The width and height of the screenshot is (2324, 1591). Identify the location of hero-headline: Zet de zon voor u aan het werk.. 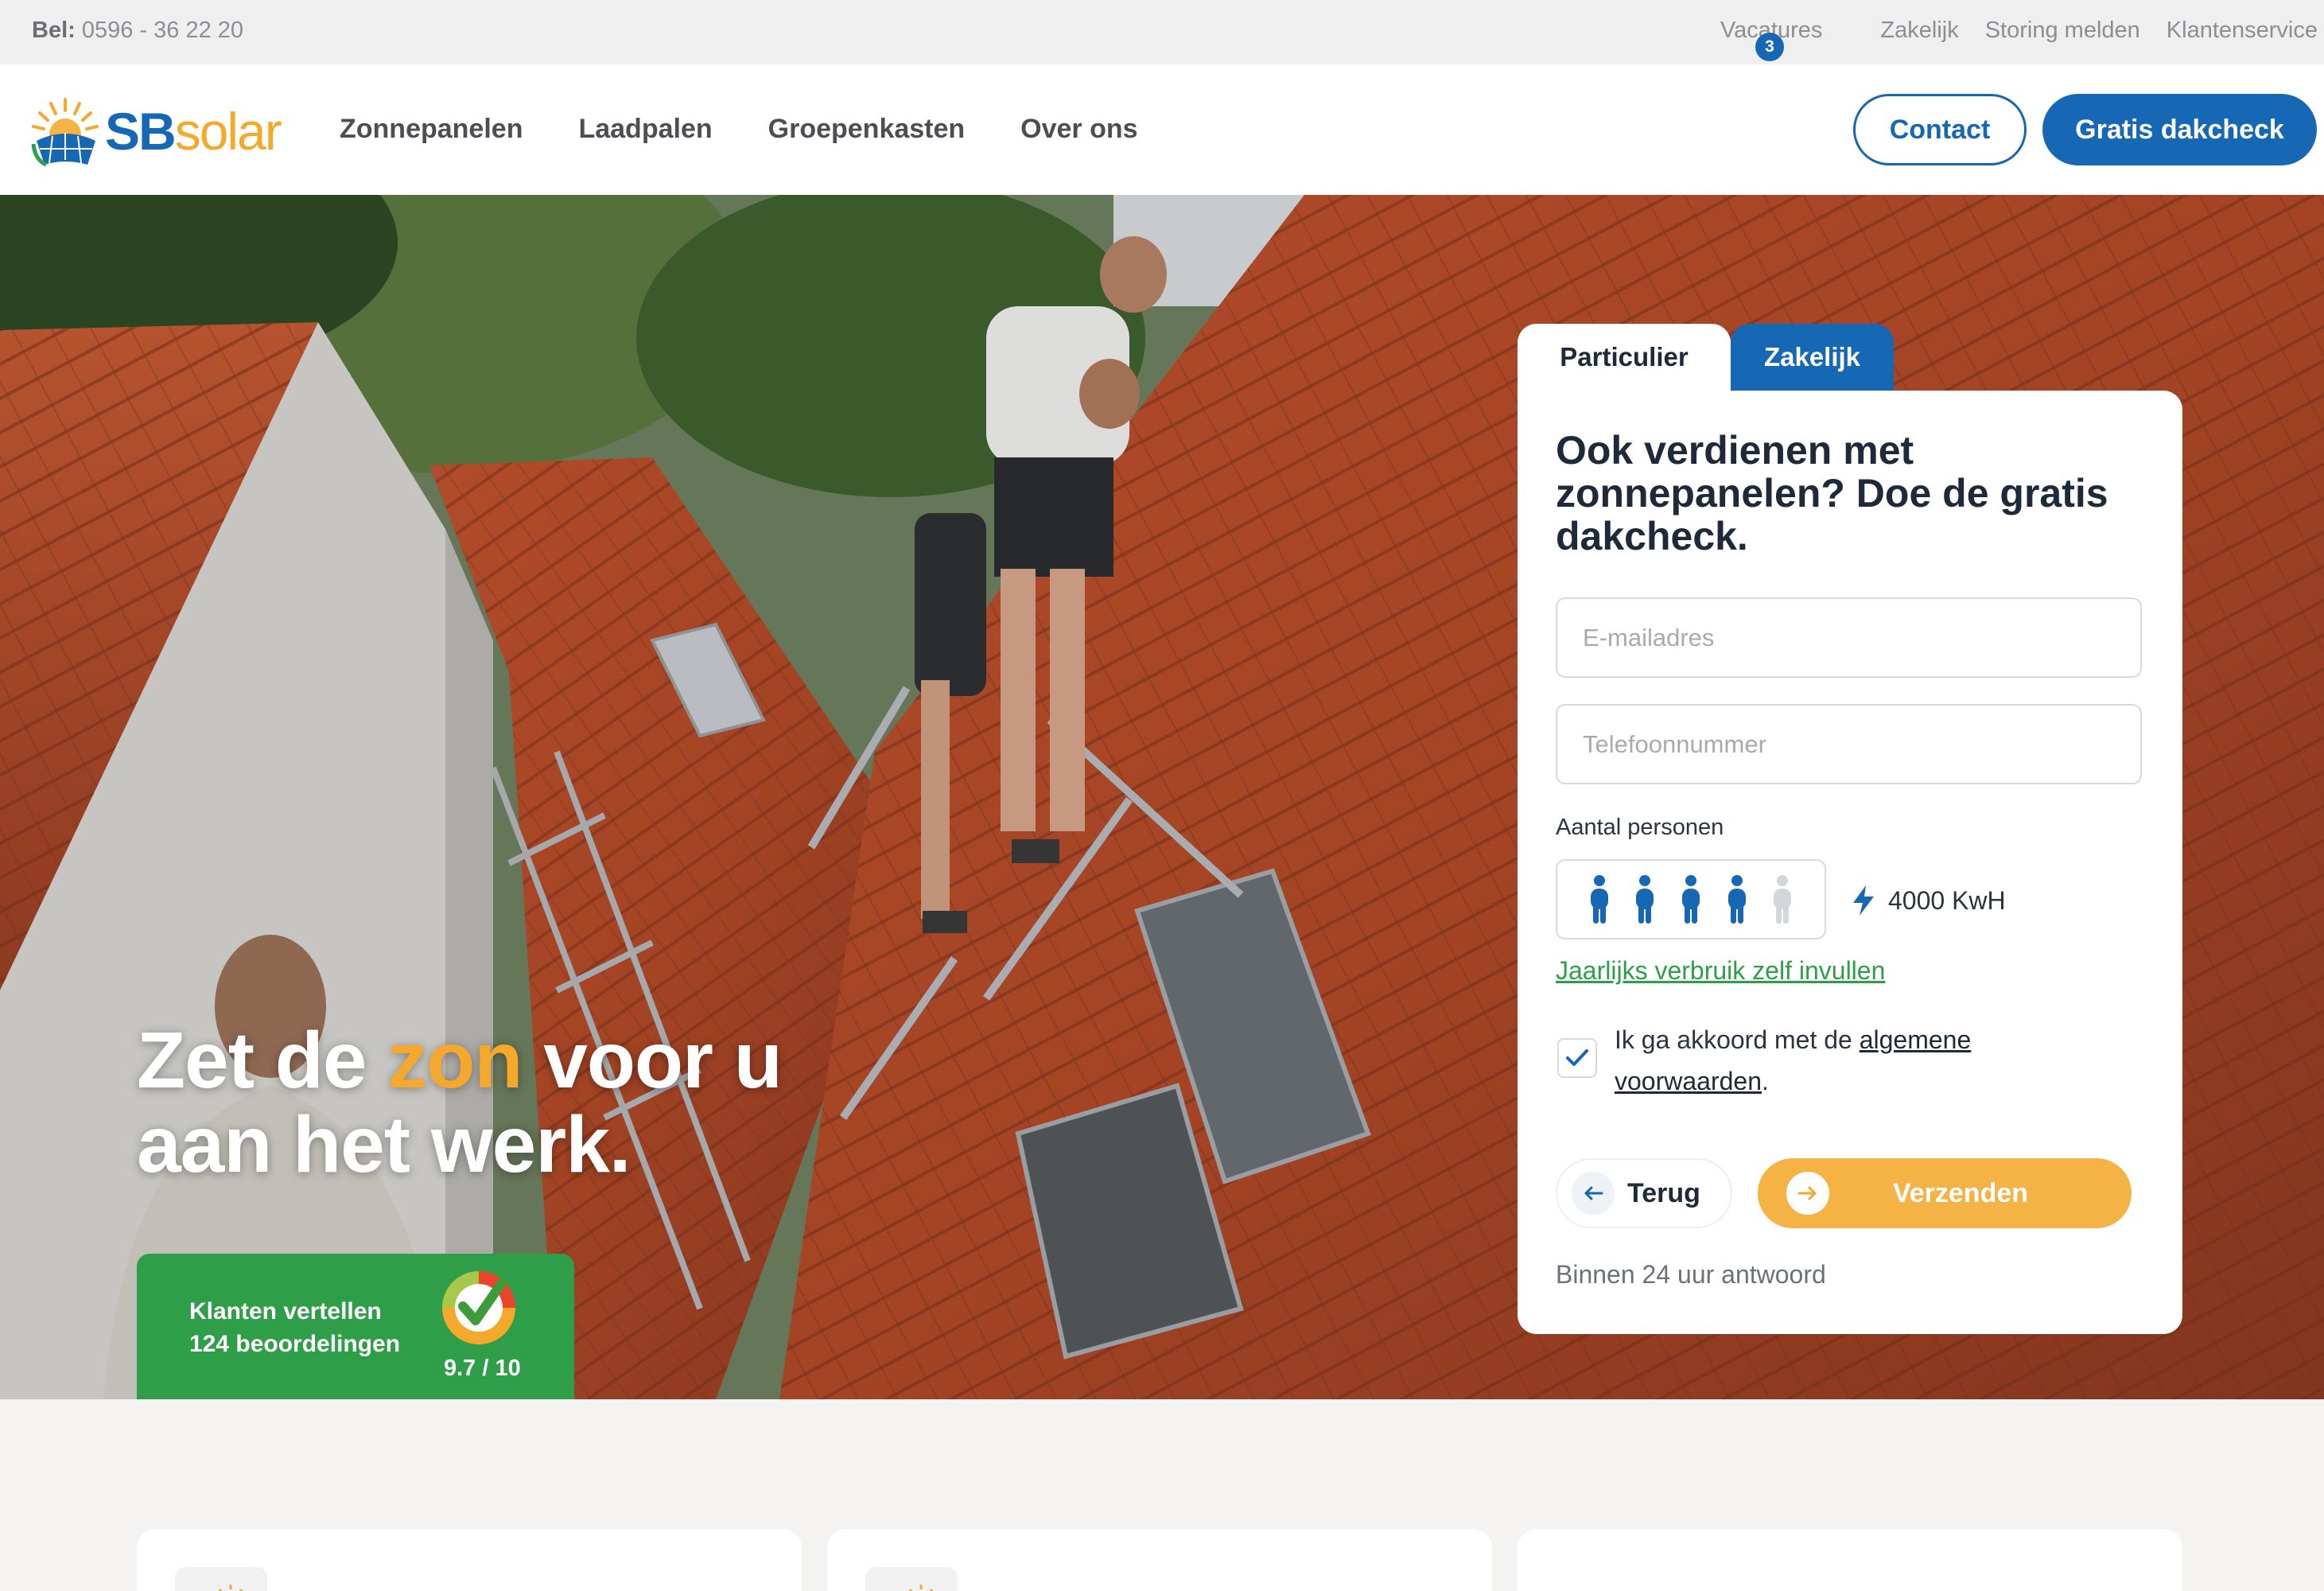
(460, 1102).